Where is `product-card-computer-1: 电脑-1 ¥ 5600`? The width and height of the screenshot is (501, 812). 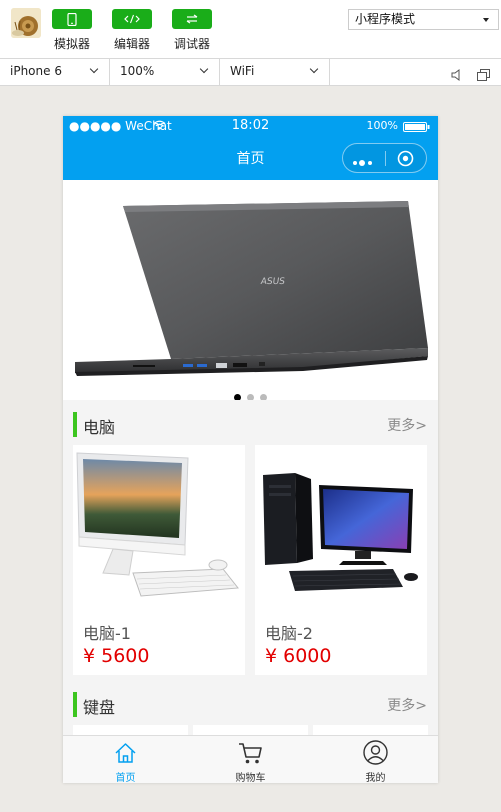 product-card-computer-1: 电脑-1 ¥ 5600 is located at coordinates (159, 560).